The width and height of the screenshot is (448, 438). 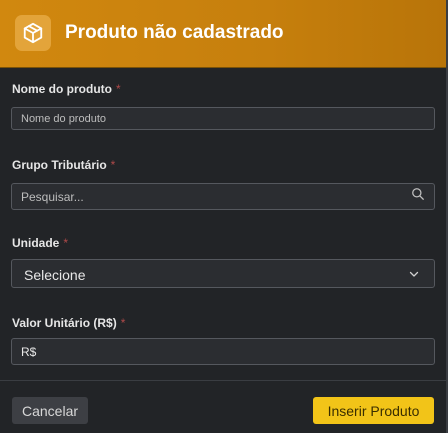 What do you see at coordinates (223, 406) in the screenshot?
I see `modal-footer: Cancelar Inserir Produto` at bounding box center [223, 406].